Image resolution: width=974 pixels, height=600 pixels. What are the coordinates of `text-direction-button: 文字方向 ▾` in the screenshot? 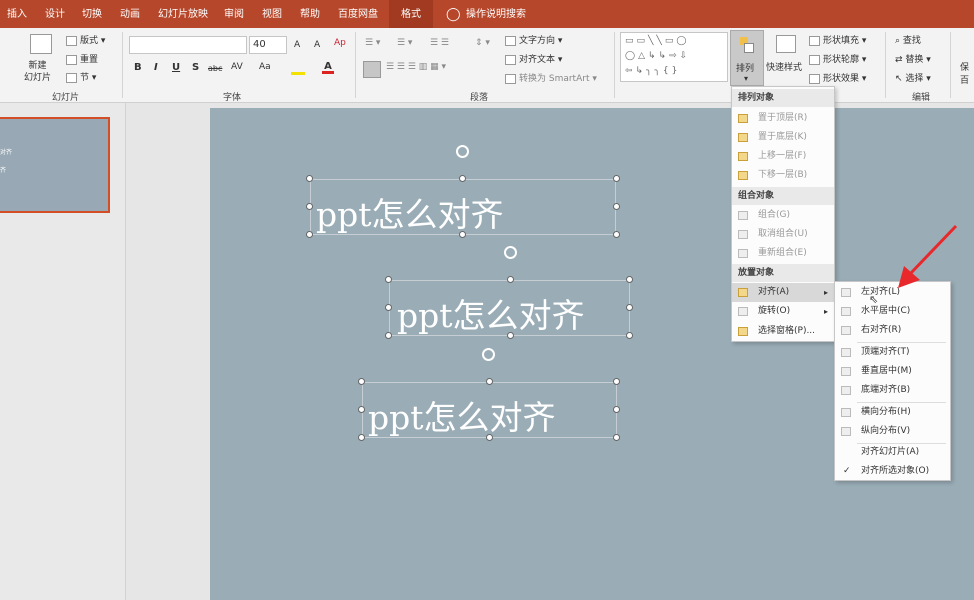 It's located at (533, 39).